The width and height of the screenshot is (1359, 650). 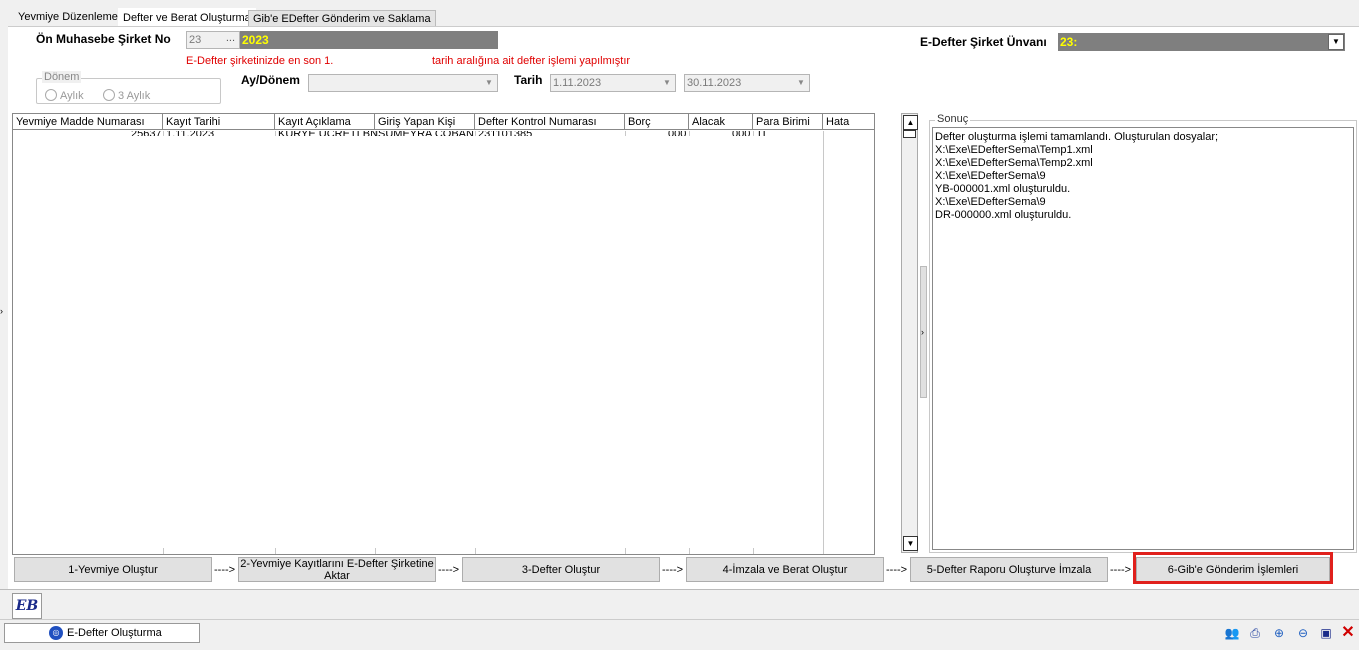 What do you see at coordinates (983, 42) in the screenshot?
I see `edefter-unvan-label: E-Defter Şirket Ünvanı` at bounding box center [983, 42].